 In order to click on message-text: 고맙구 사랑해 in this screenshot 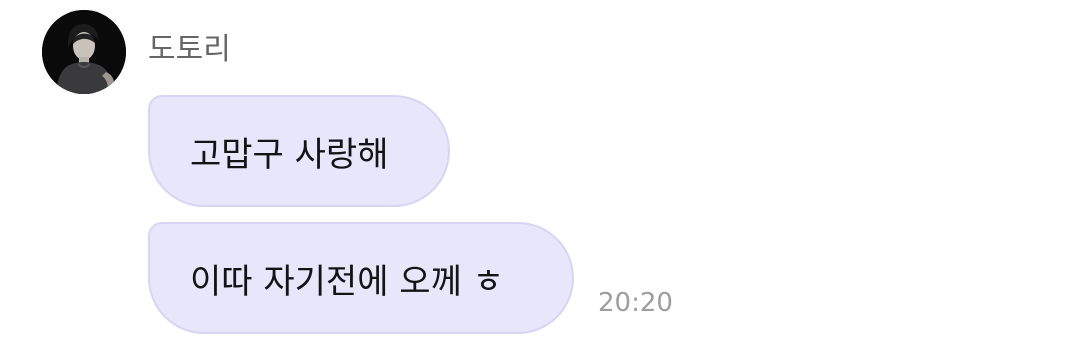, I will do `click(289, 154)`.